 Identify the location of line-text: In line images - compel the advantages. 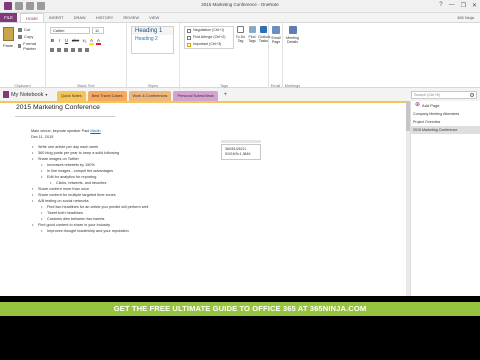
(80, 171).